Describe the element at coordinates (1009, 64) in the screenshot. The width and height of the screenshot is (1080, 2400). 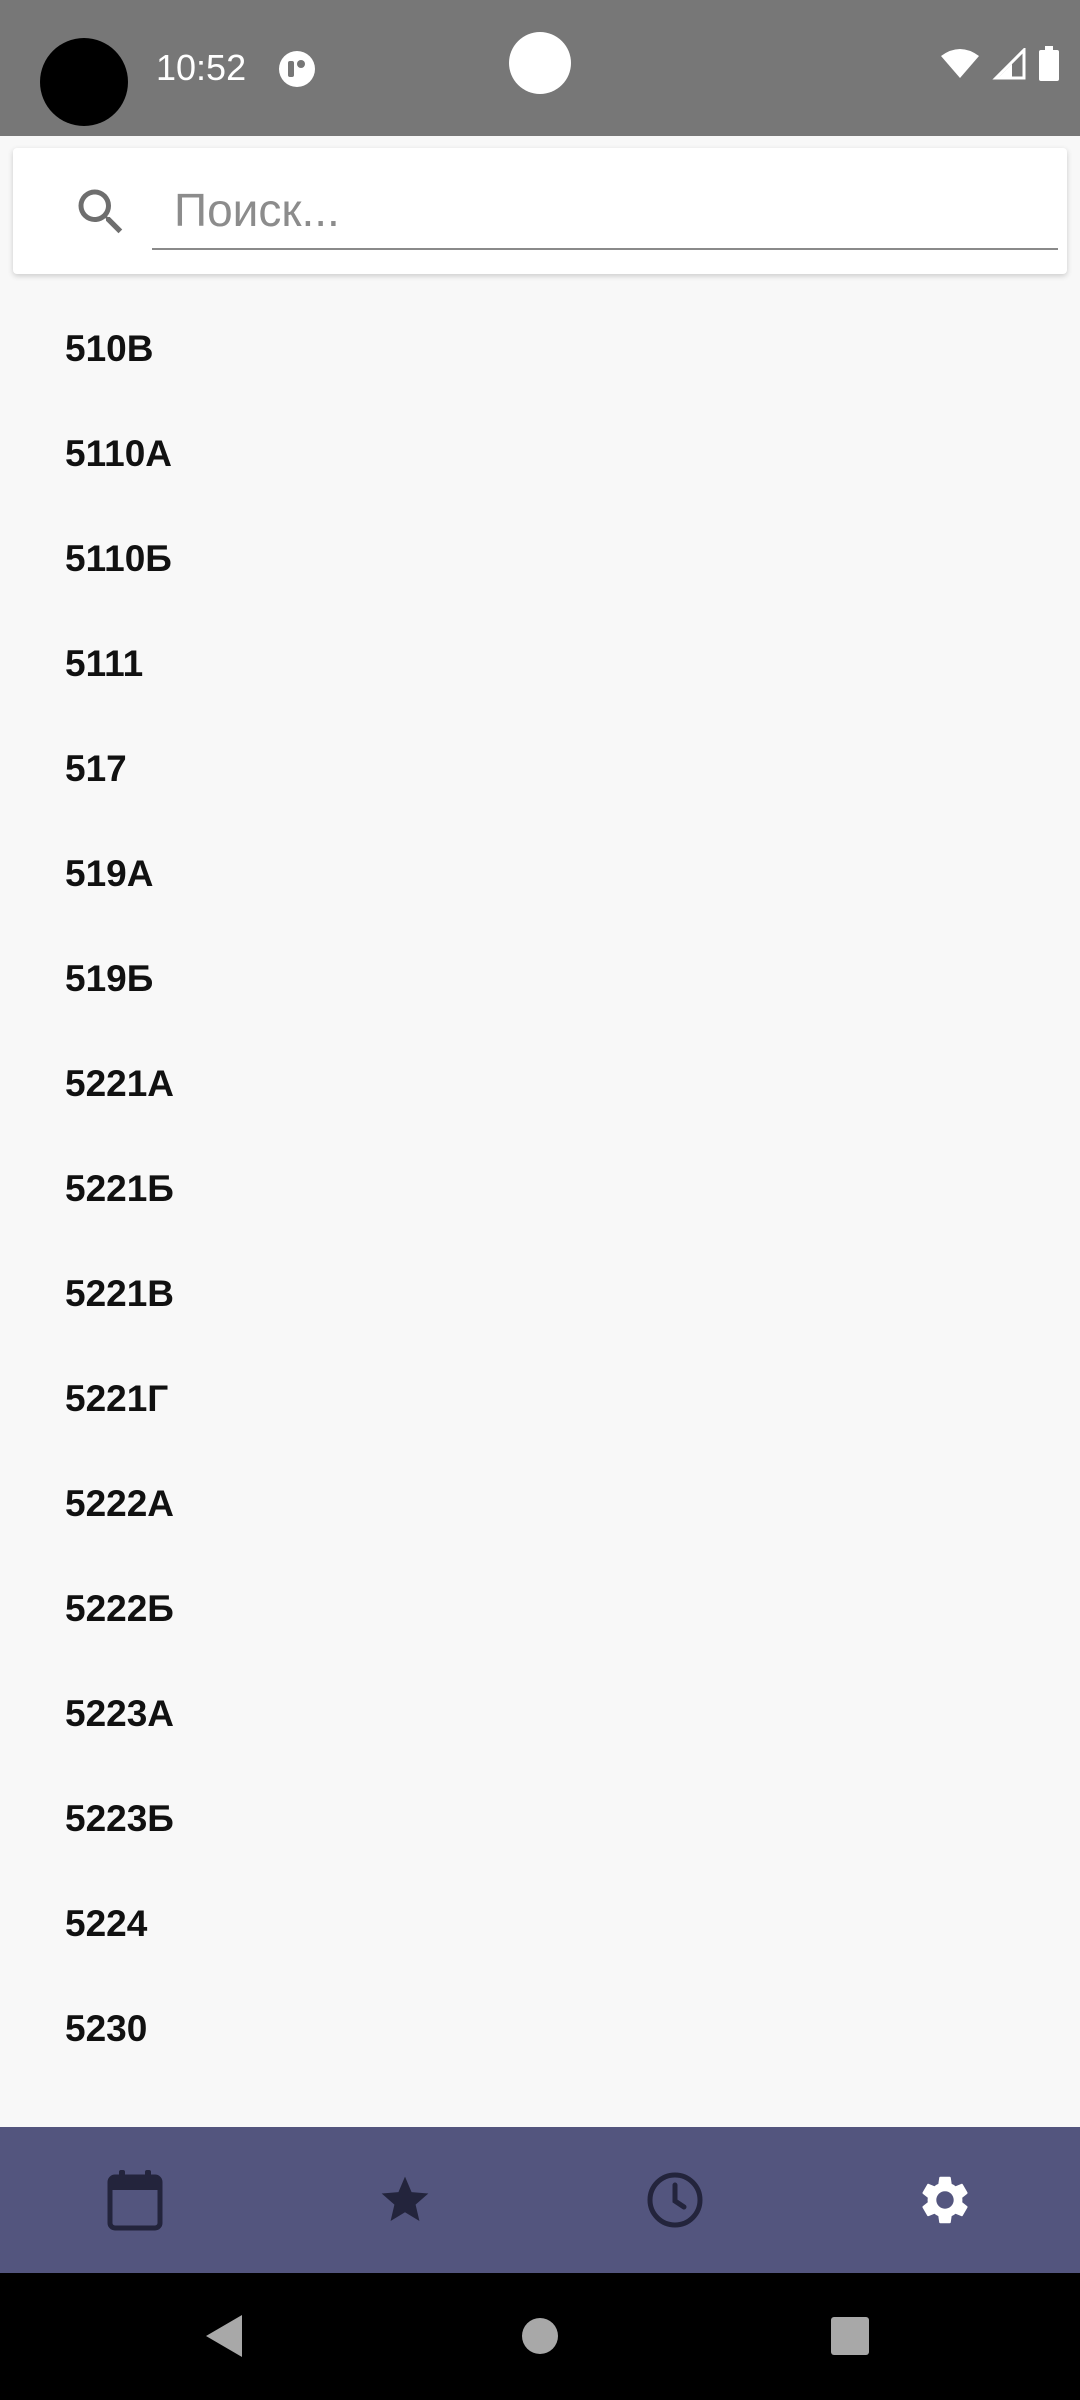
I see `cellular-signal-icon` at that location.